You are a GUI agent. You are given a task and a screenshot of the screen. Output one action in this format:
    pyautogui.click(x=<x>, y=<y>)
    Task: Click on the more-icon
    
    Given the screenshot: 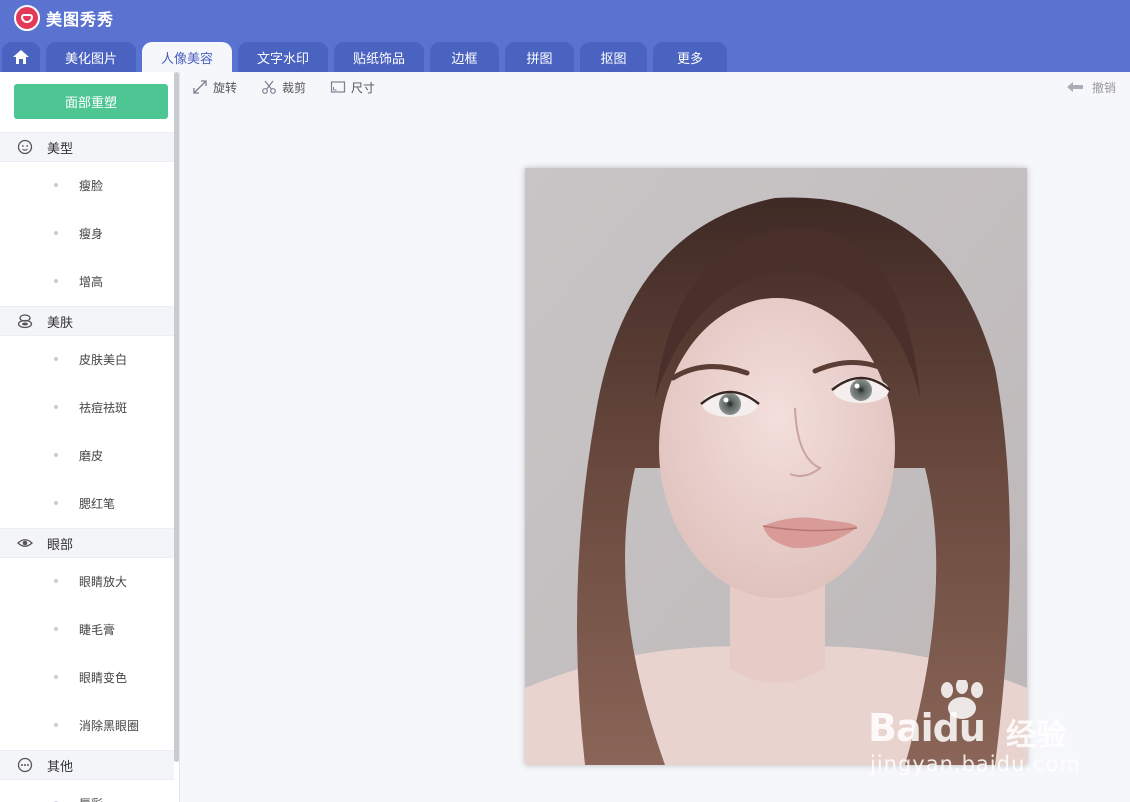 What is the action you would take?
    pyautogui.click(x=25, y=765)
    